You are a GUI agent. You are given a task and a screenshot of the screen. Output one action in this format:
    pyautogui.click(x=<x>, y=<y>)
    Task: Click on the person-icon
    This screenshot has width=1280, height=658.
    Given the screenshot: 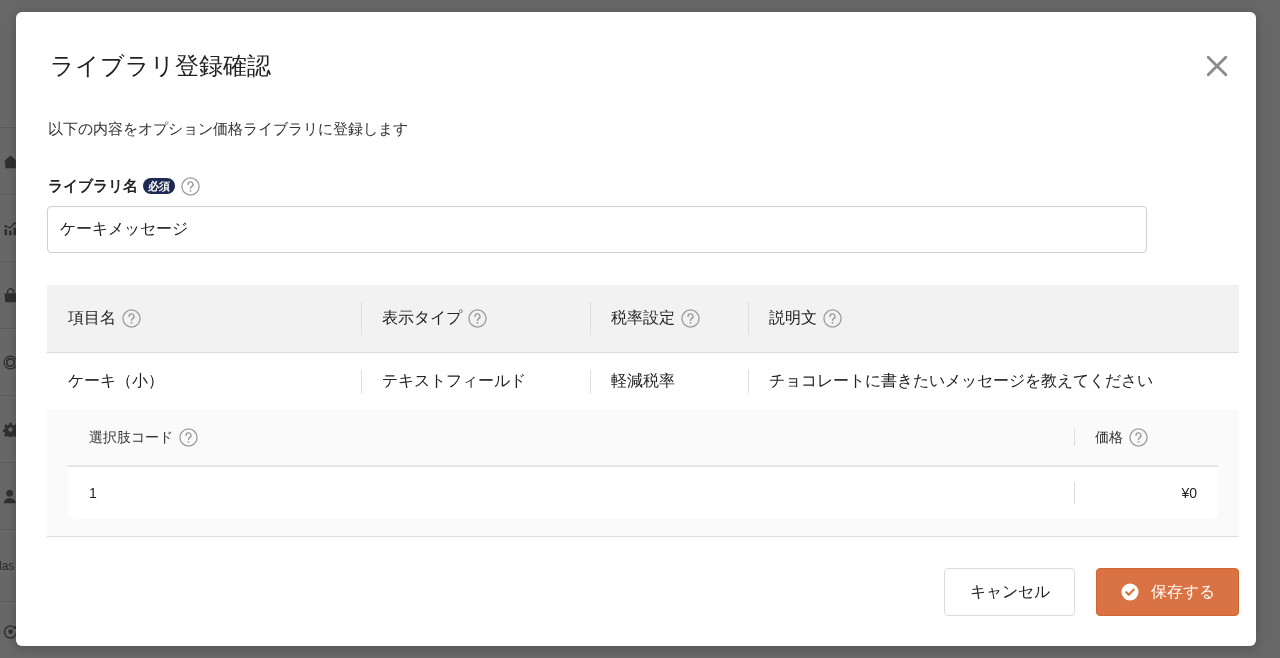 What is the action you would take?
    pyautogui.click(x=10, y=496)
    